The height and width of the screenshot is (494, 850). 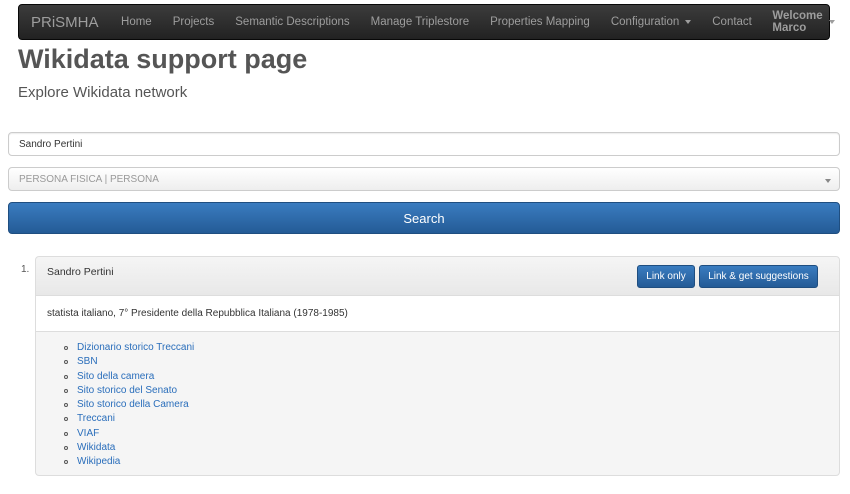 What do you see at coordinates (103, 92) in the screenshot?
I see `page-subtitle: Explore Wikidata network` at bounding box center [103, 92].